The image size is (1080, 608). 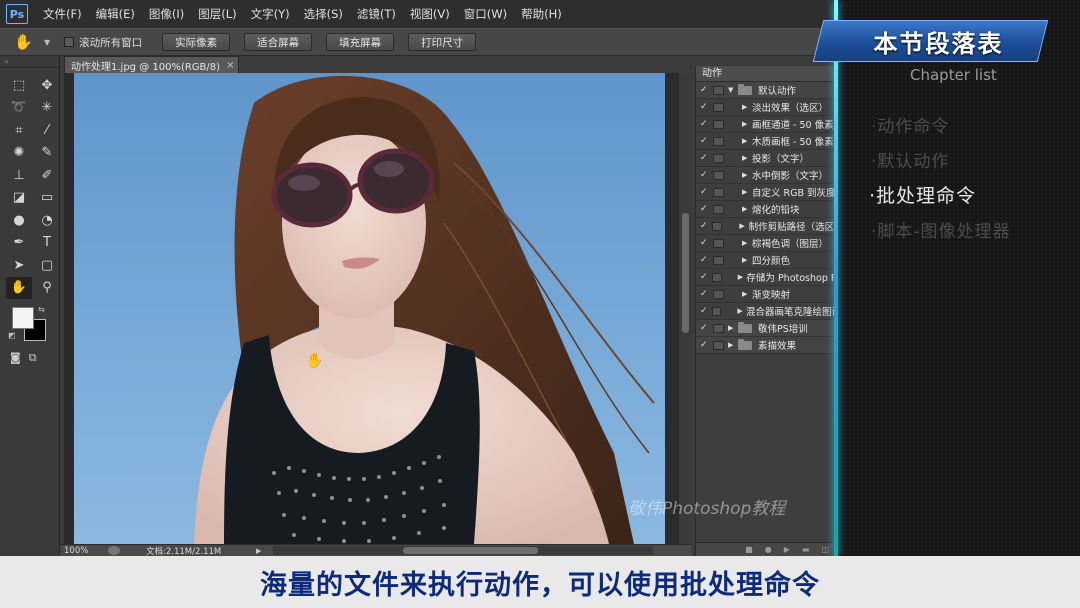 What do you see at coordinates (47, 85) in the screenshot?
I see `move-tool-icon: ✥` at bounding box center [47, 85].